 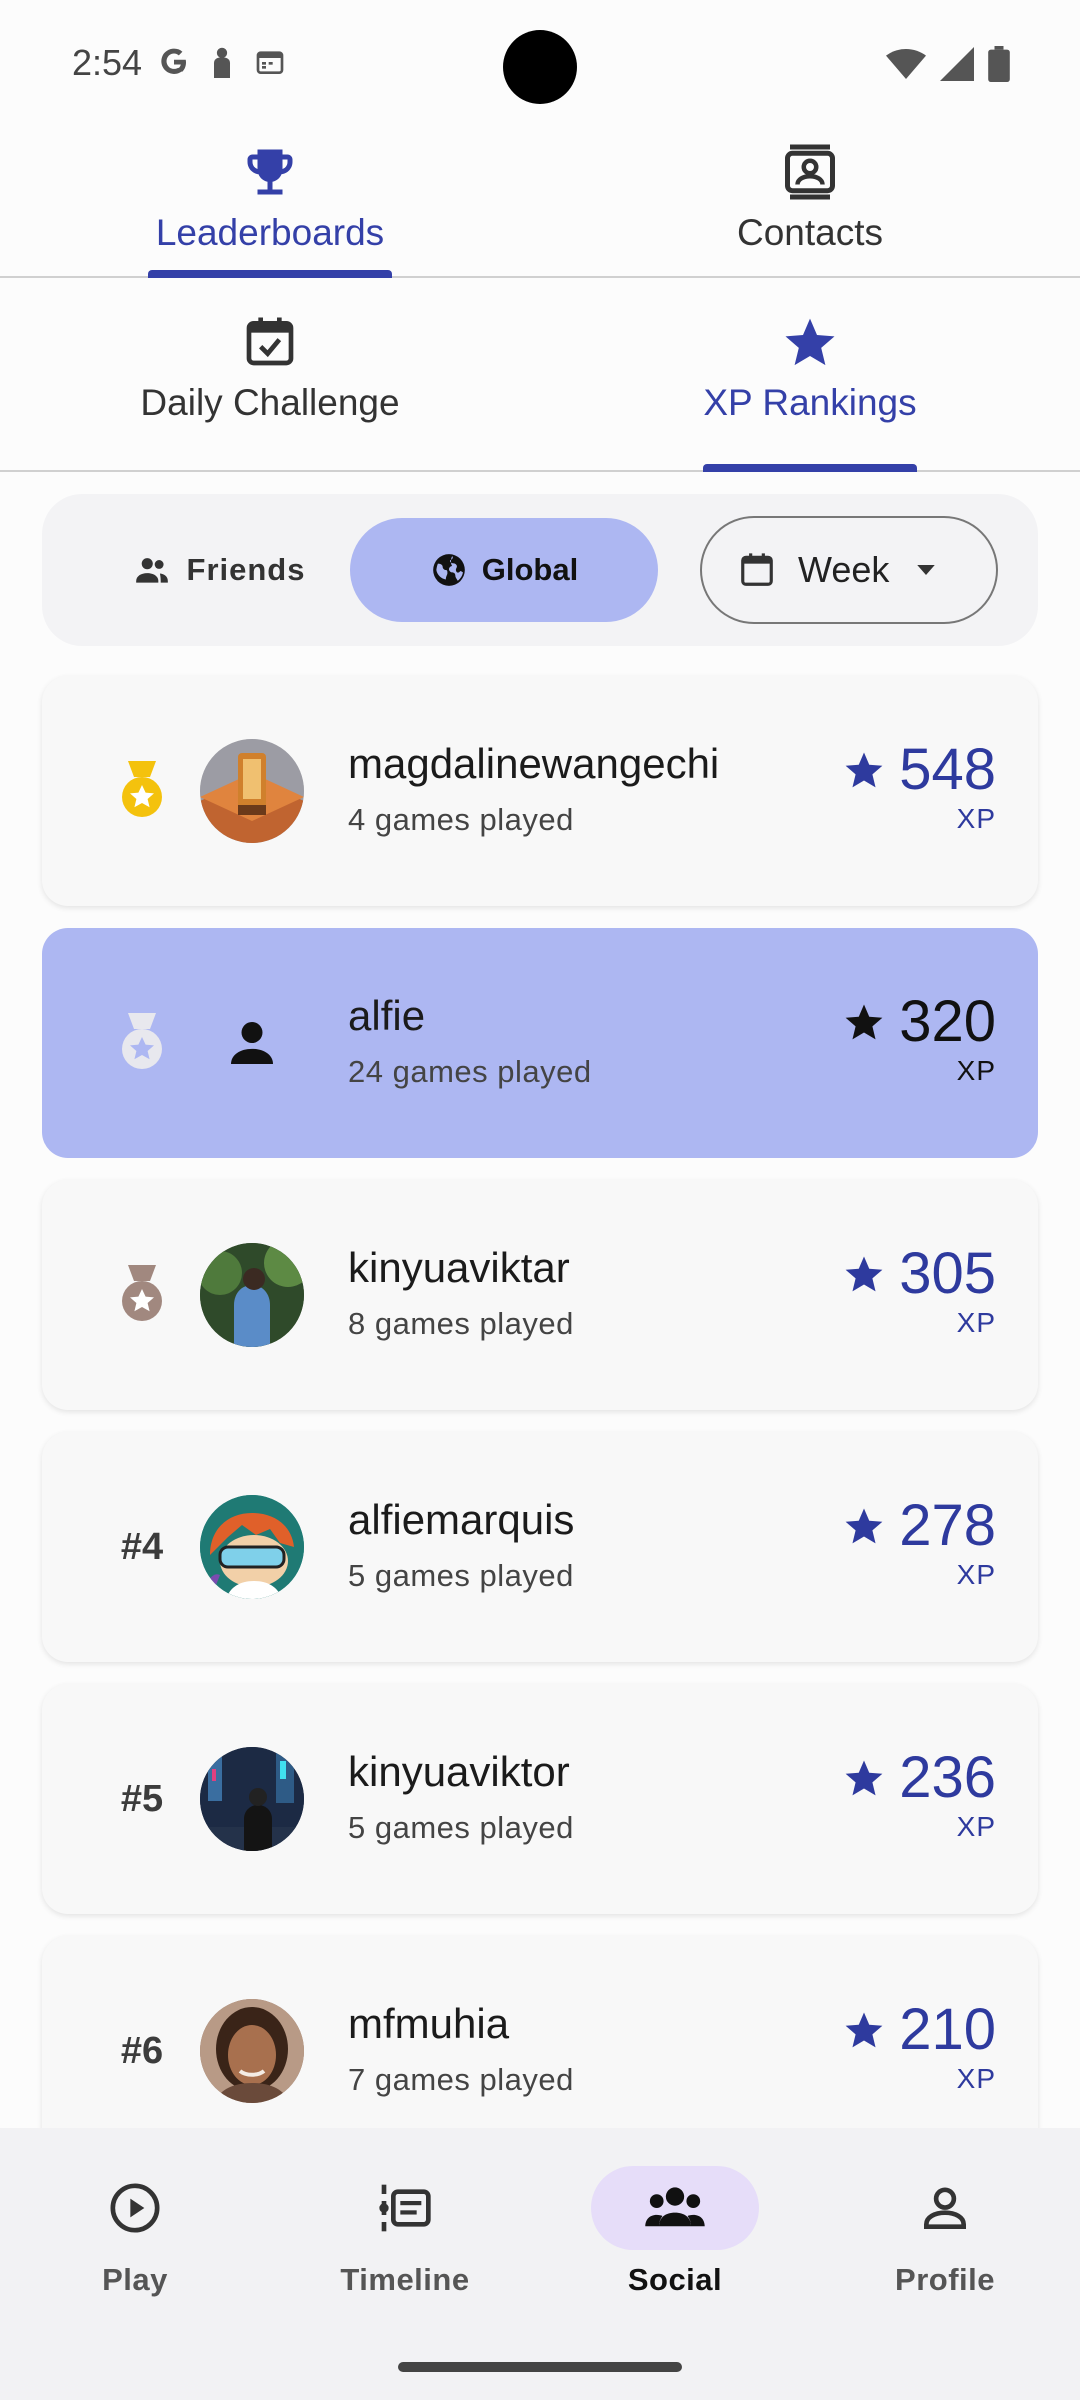 I want to click on games-played: 7 games played, so click(x=461, y=2079).